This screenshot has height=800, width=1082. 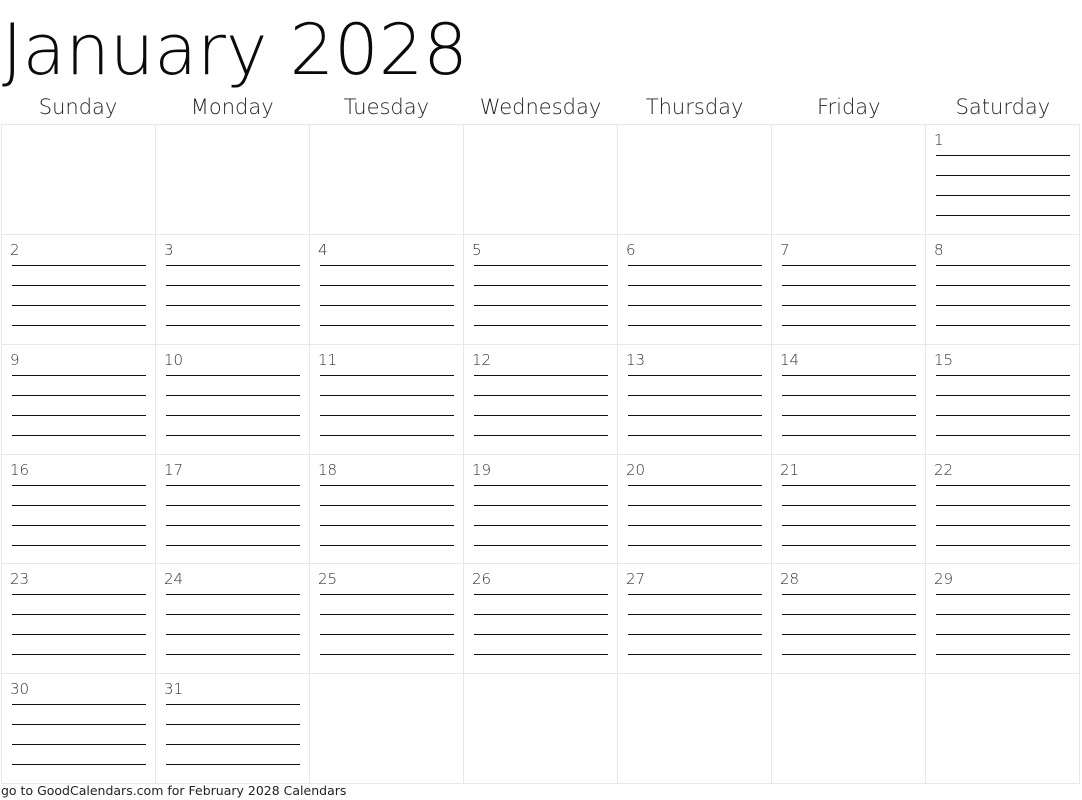 I want to click on day-cell: 6, so click(x=695, y=289).